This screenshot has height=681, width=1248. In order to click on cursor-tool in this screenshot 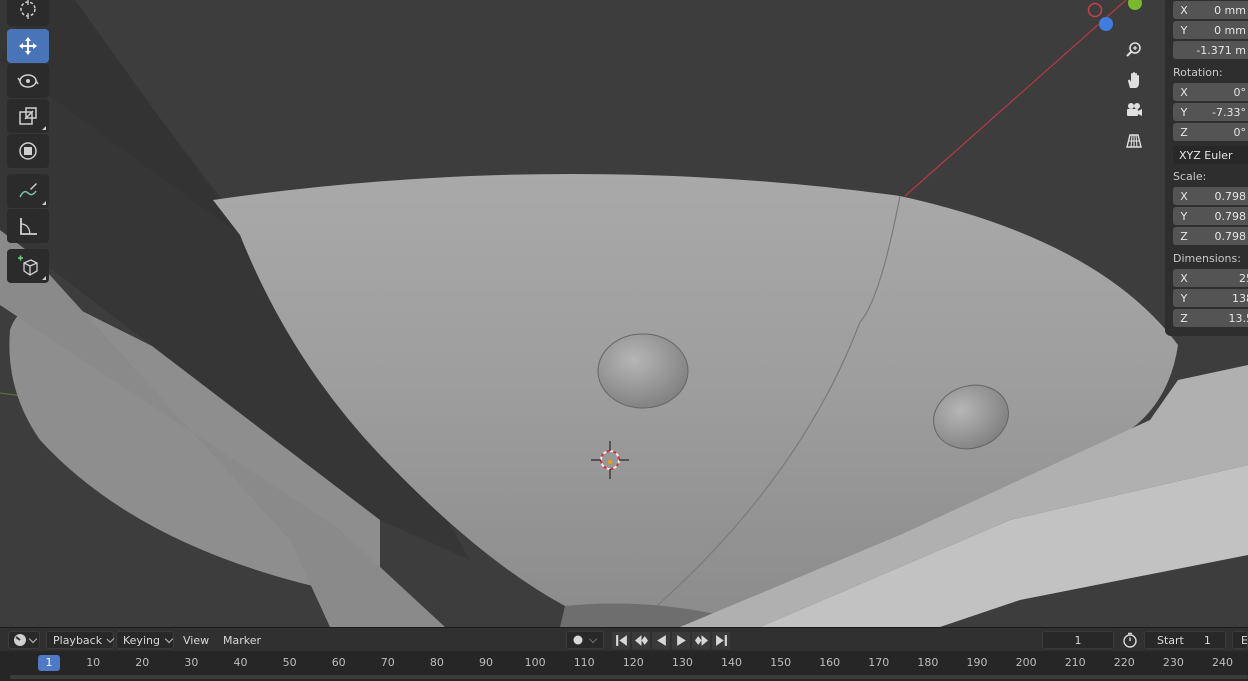, I will do `click(28, 13)`.